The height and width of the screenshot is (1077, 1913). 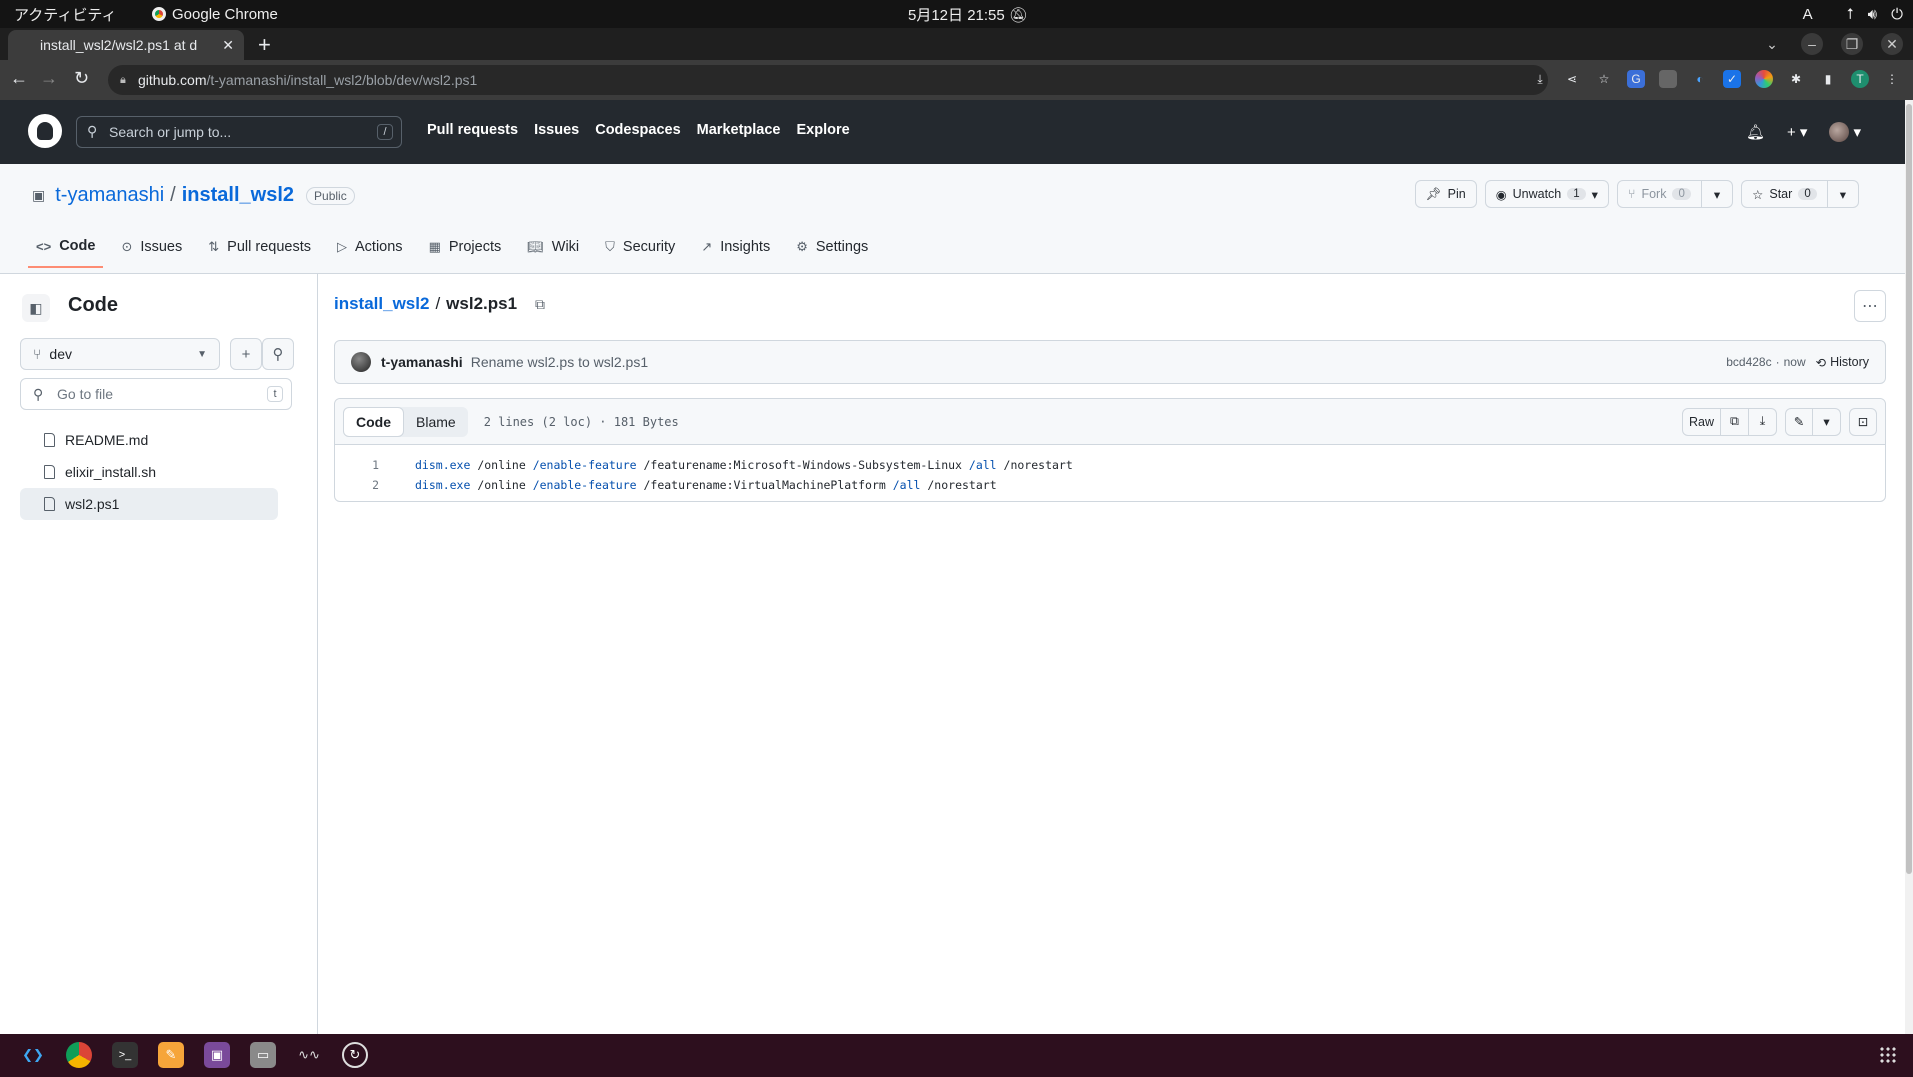 I want to click on watch-count: 1, so click(x=1576, y=194).